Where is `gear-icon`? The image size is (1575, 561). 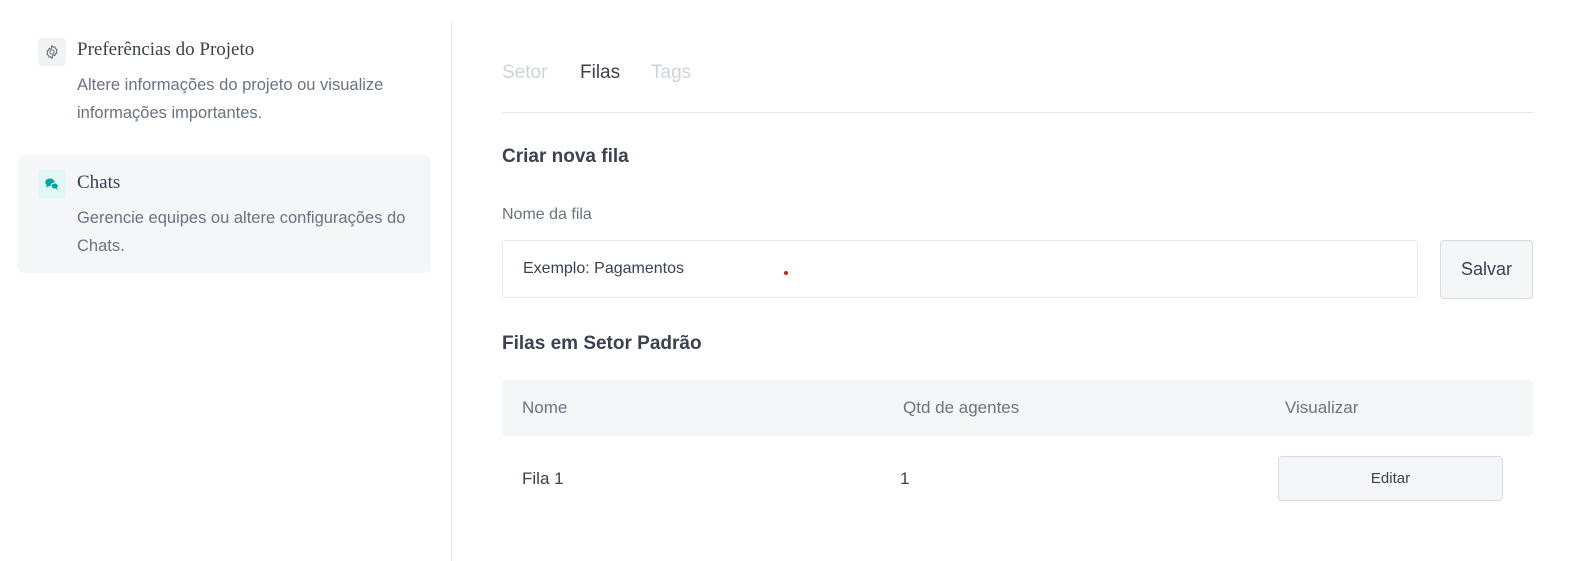 gear-icon is located at coordinates (52, 52).